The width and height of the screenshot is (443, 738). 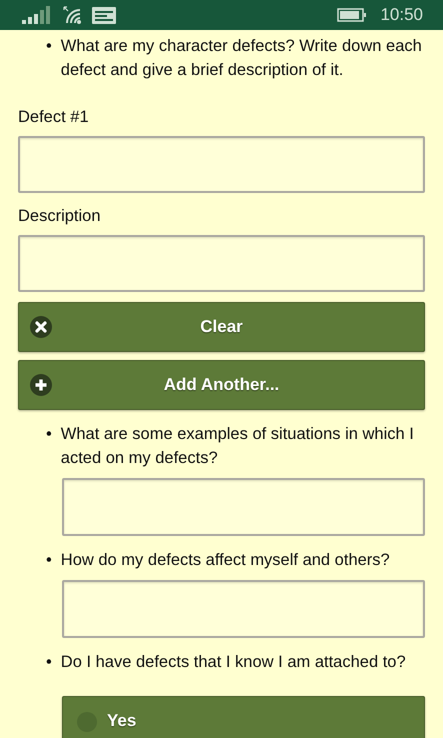 What do you see at coordinates (237, 446) in the screenshot?
I see `question-text: What are some examples of situations in which I acted on my defects?` at bounding box center [237, 446].